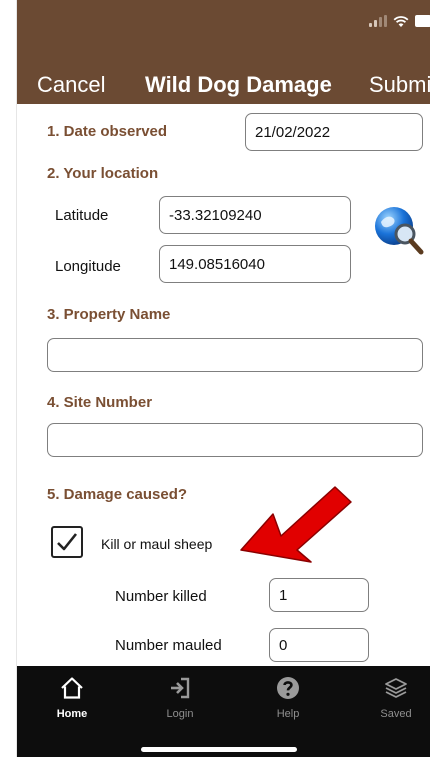  I want to click on annotation-arrow-icon, so click(296, 524).